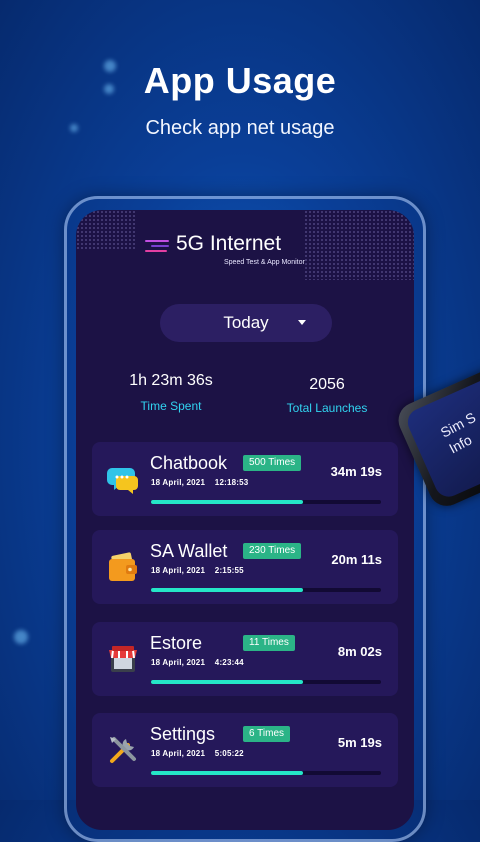  Describe the element at coordinates (458, 432) in the screenshot. I see `secondary-phone-text: Sim S Info` at that location.